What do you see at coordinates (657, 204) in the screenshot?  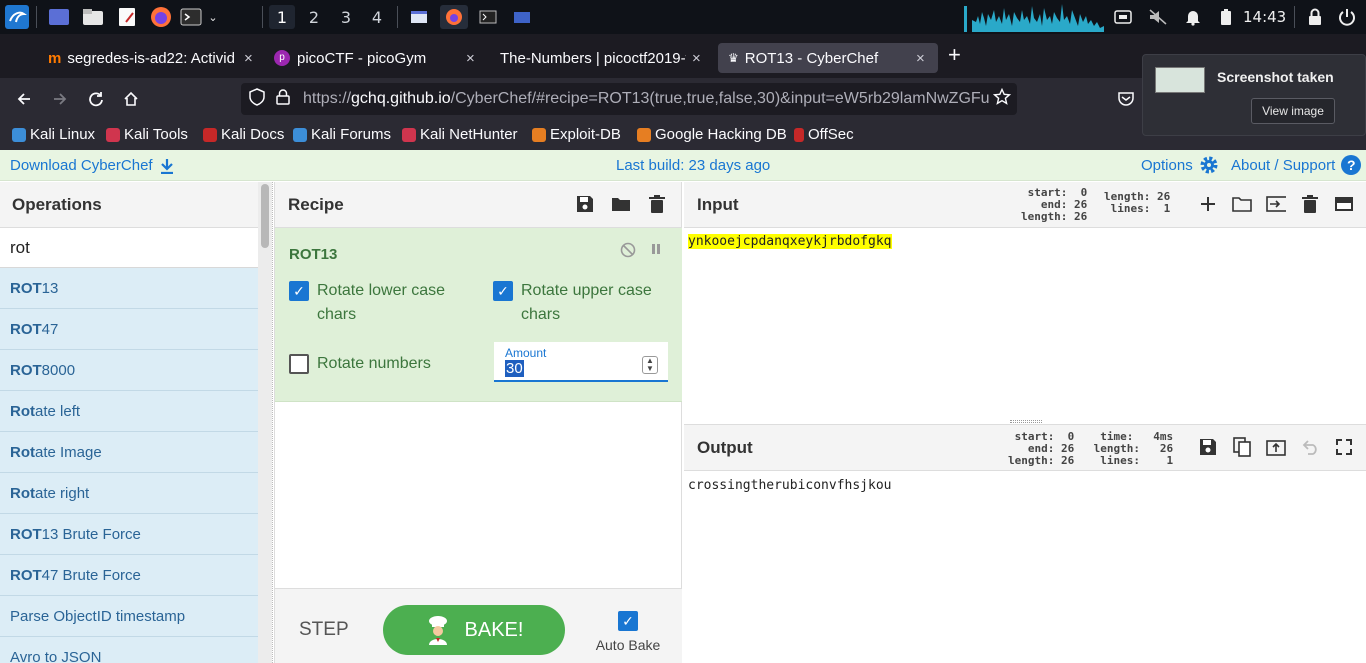 I see `trash-icon` at bounding box center [657, 204].